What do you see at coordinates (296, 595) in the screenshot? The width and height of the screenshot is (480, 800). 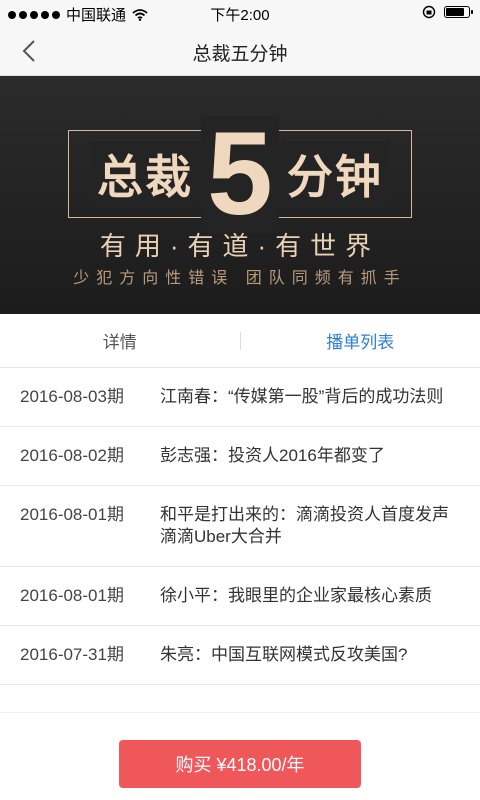 I see `episode-title: 徐小平：我眼里的企业家最核心素质` at bounding box center [296, 595].